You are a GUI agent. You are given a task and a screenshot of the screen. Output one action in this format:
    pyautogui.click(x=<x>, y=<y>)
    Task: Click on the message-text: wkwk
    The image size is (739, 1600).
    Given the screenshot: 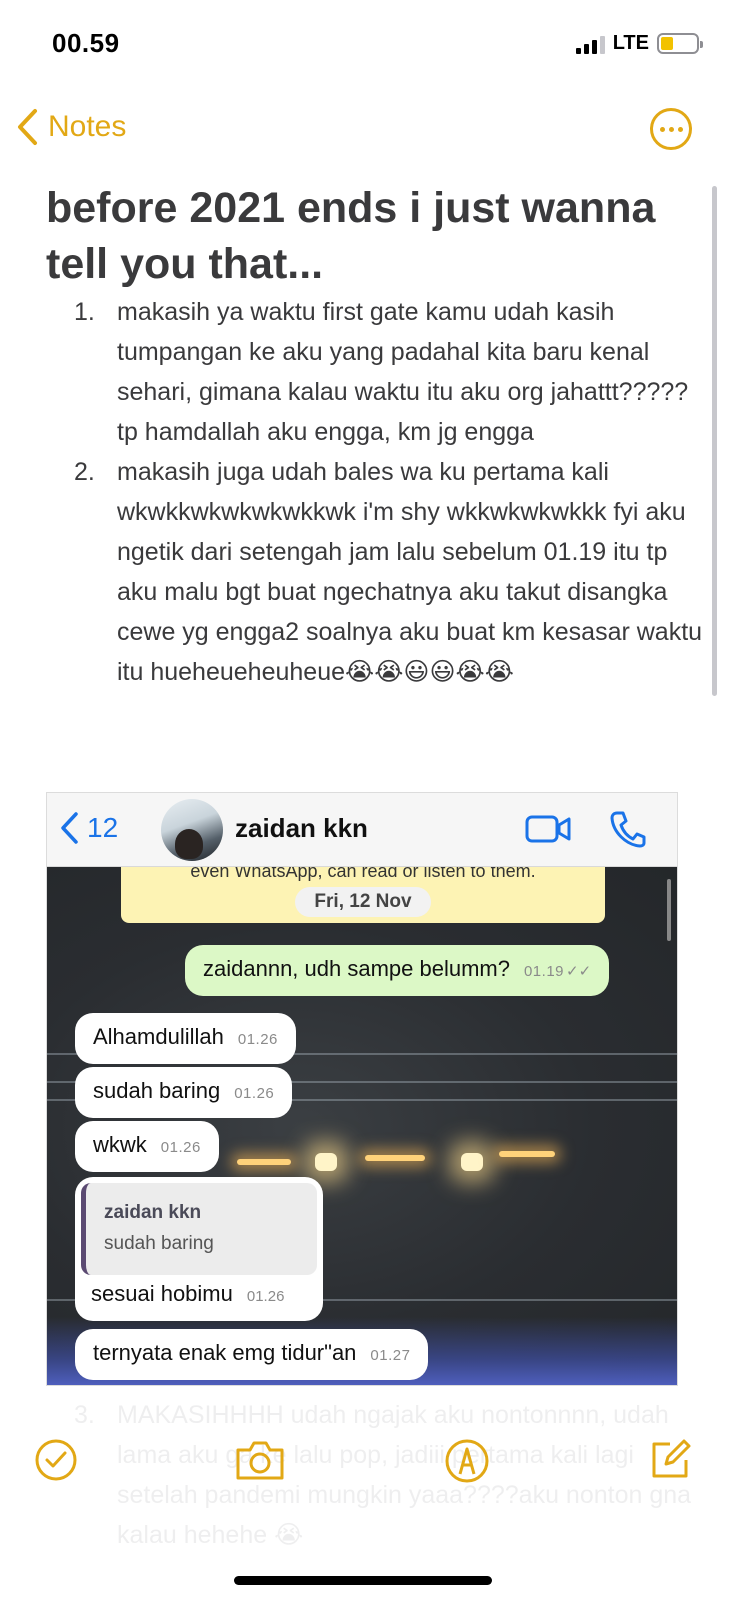 What is the action you would take?
    pyautogui.click(x=120, y=1144)
    